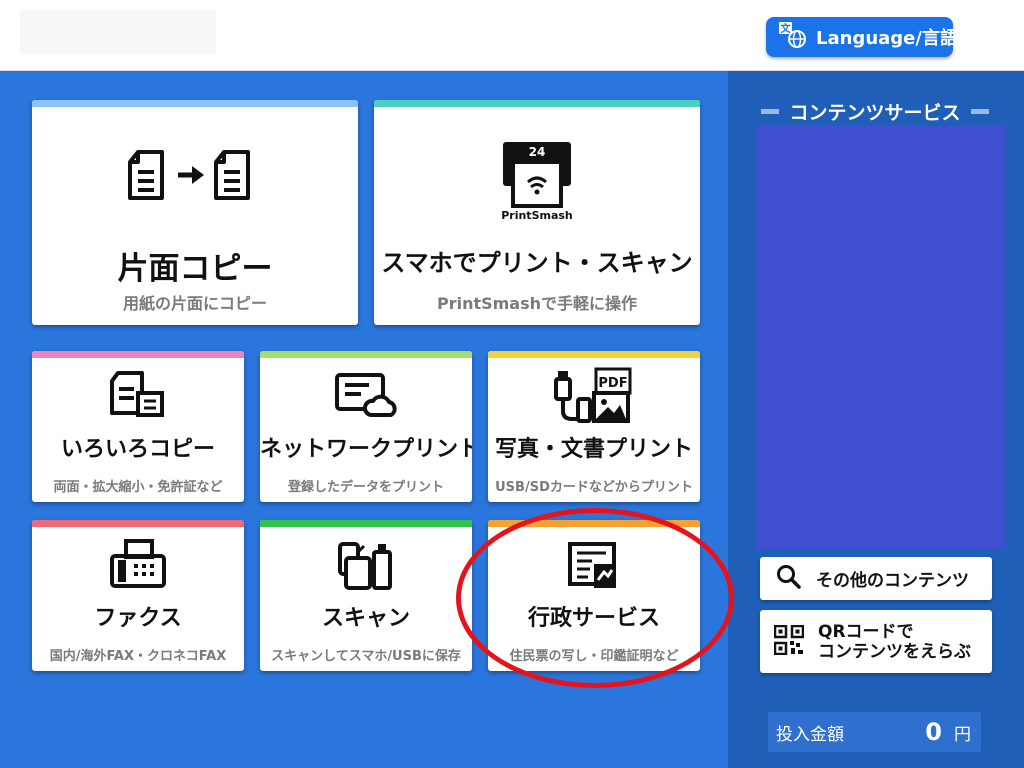  I want to click on content-service-heading: コンテンツサービス, so click(875, 111).